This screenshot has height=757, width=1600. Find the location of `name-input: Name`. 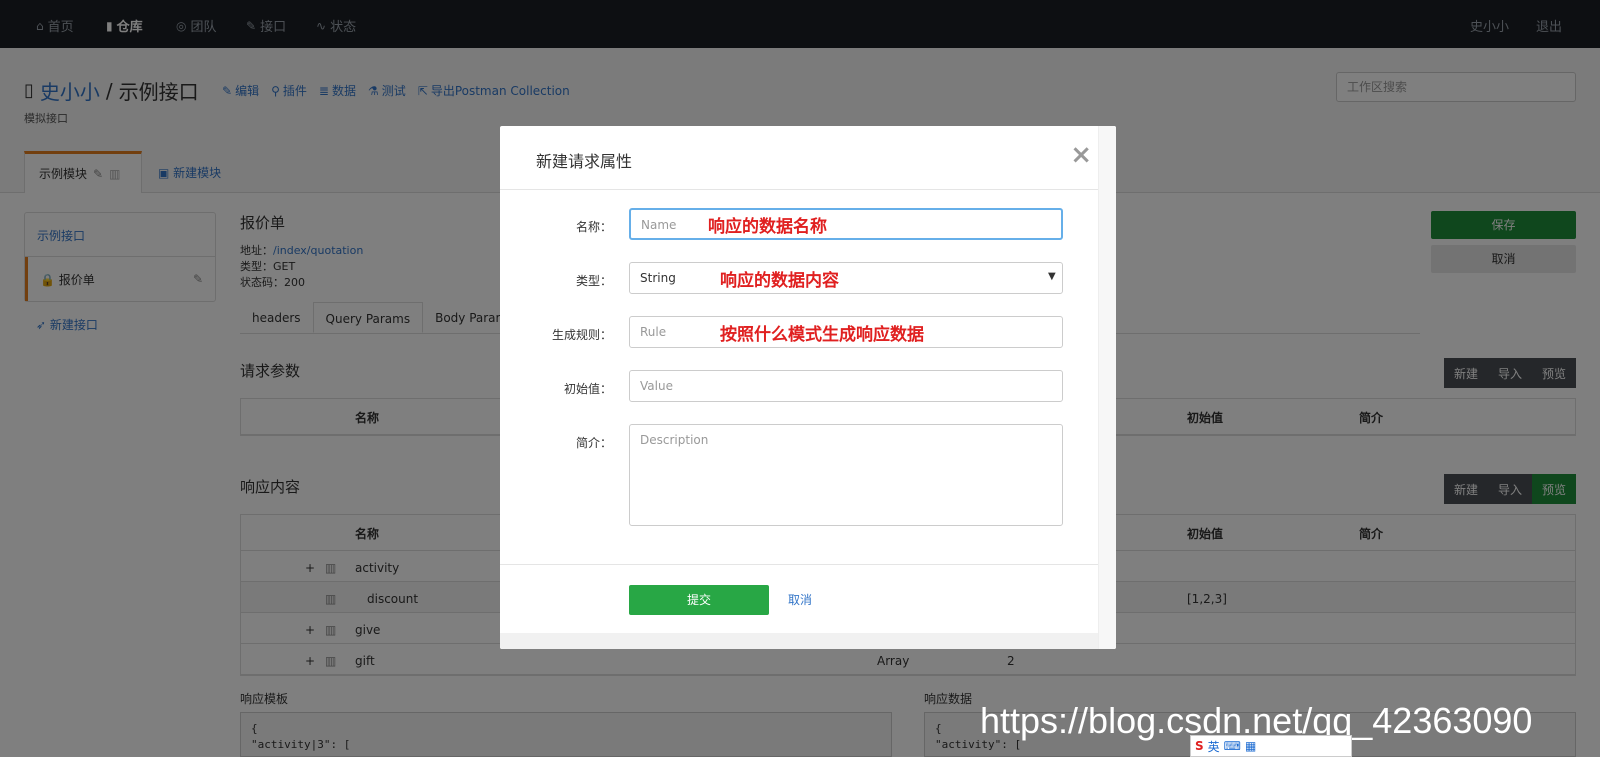

name-input: Name is located at coordinates (846, 224).